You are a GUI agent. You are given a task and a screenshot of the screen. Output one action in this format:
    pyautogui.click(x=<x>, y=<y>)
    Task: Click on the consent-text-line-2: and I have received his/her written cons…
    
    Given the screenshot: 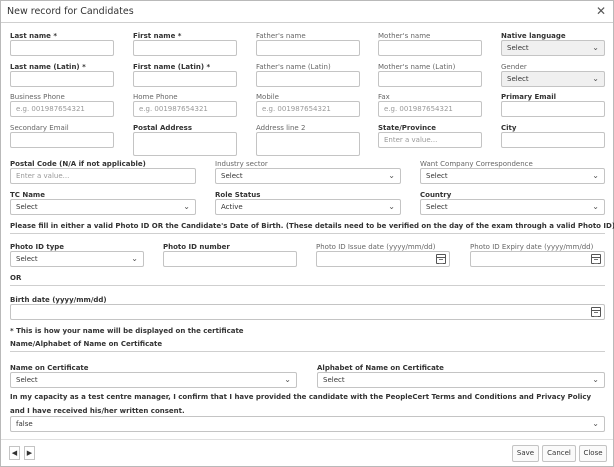 What is the action you would take?
    pyautogui.click(x=97, y=411)
    